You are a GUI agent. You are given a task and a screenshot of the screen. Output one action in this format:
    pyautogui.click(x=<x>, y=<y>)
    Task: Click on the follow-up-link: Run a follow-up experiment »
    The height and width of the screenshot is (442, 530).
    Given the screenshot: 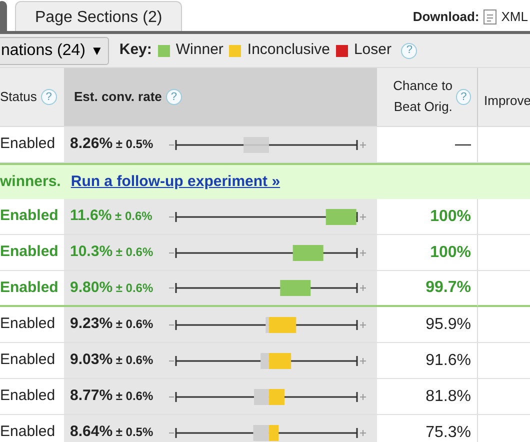 What is the action you would take?
    pyautogui.click(x=175, y=182)
    